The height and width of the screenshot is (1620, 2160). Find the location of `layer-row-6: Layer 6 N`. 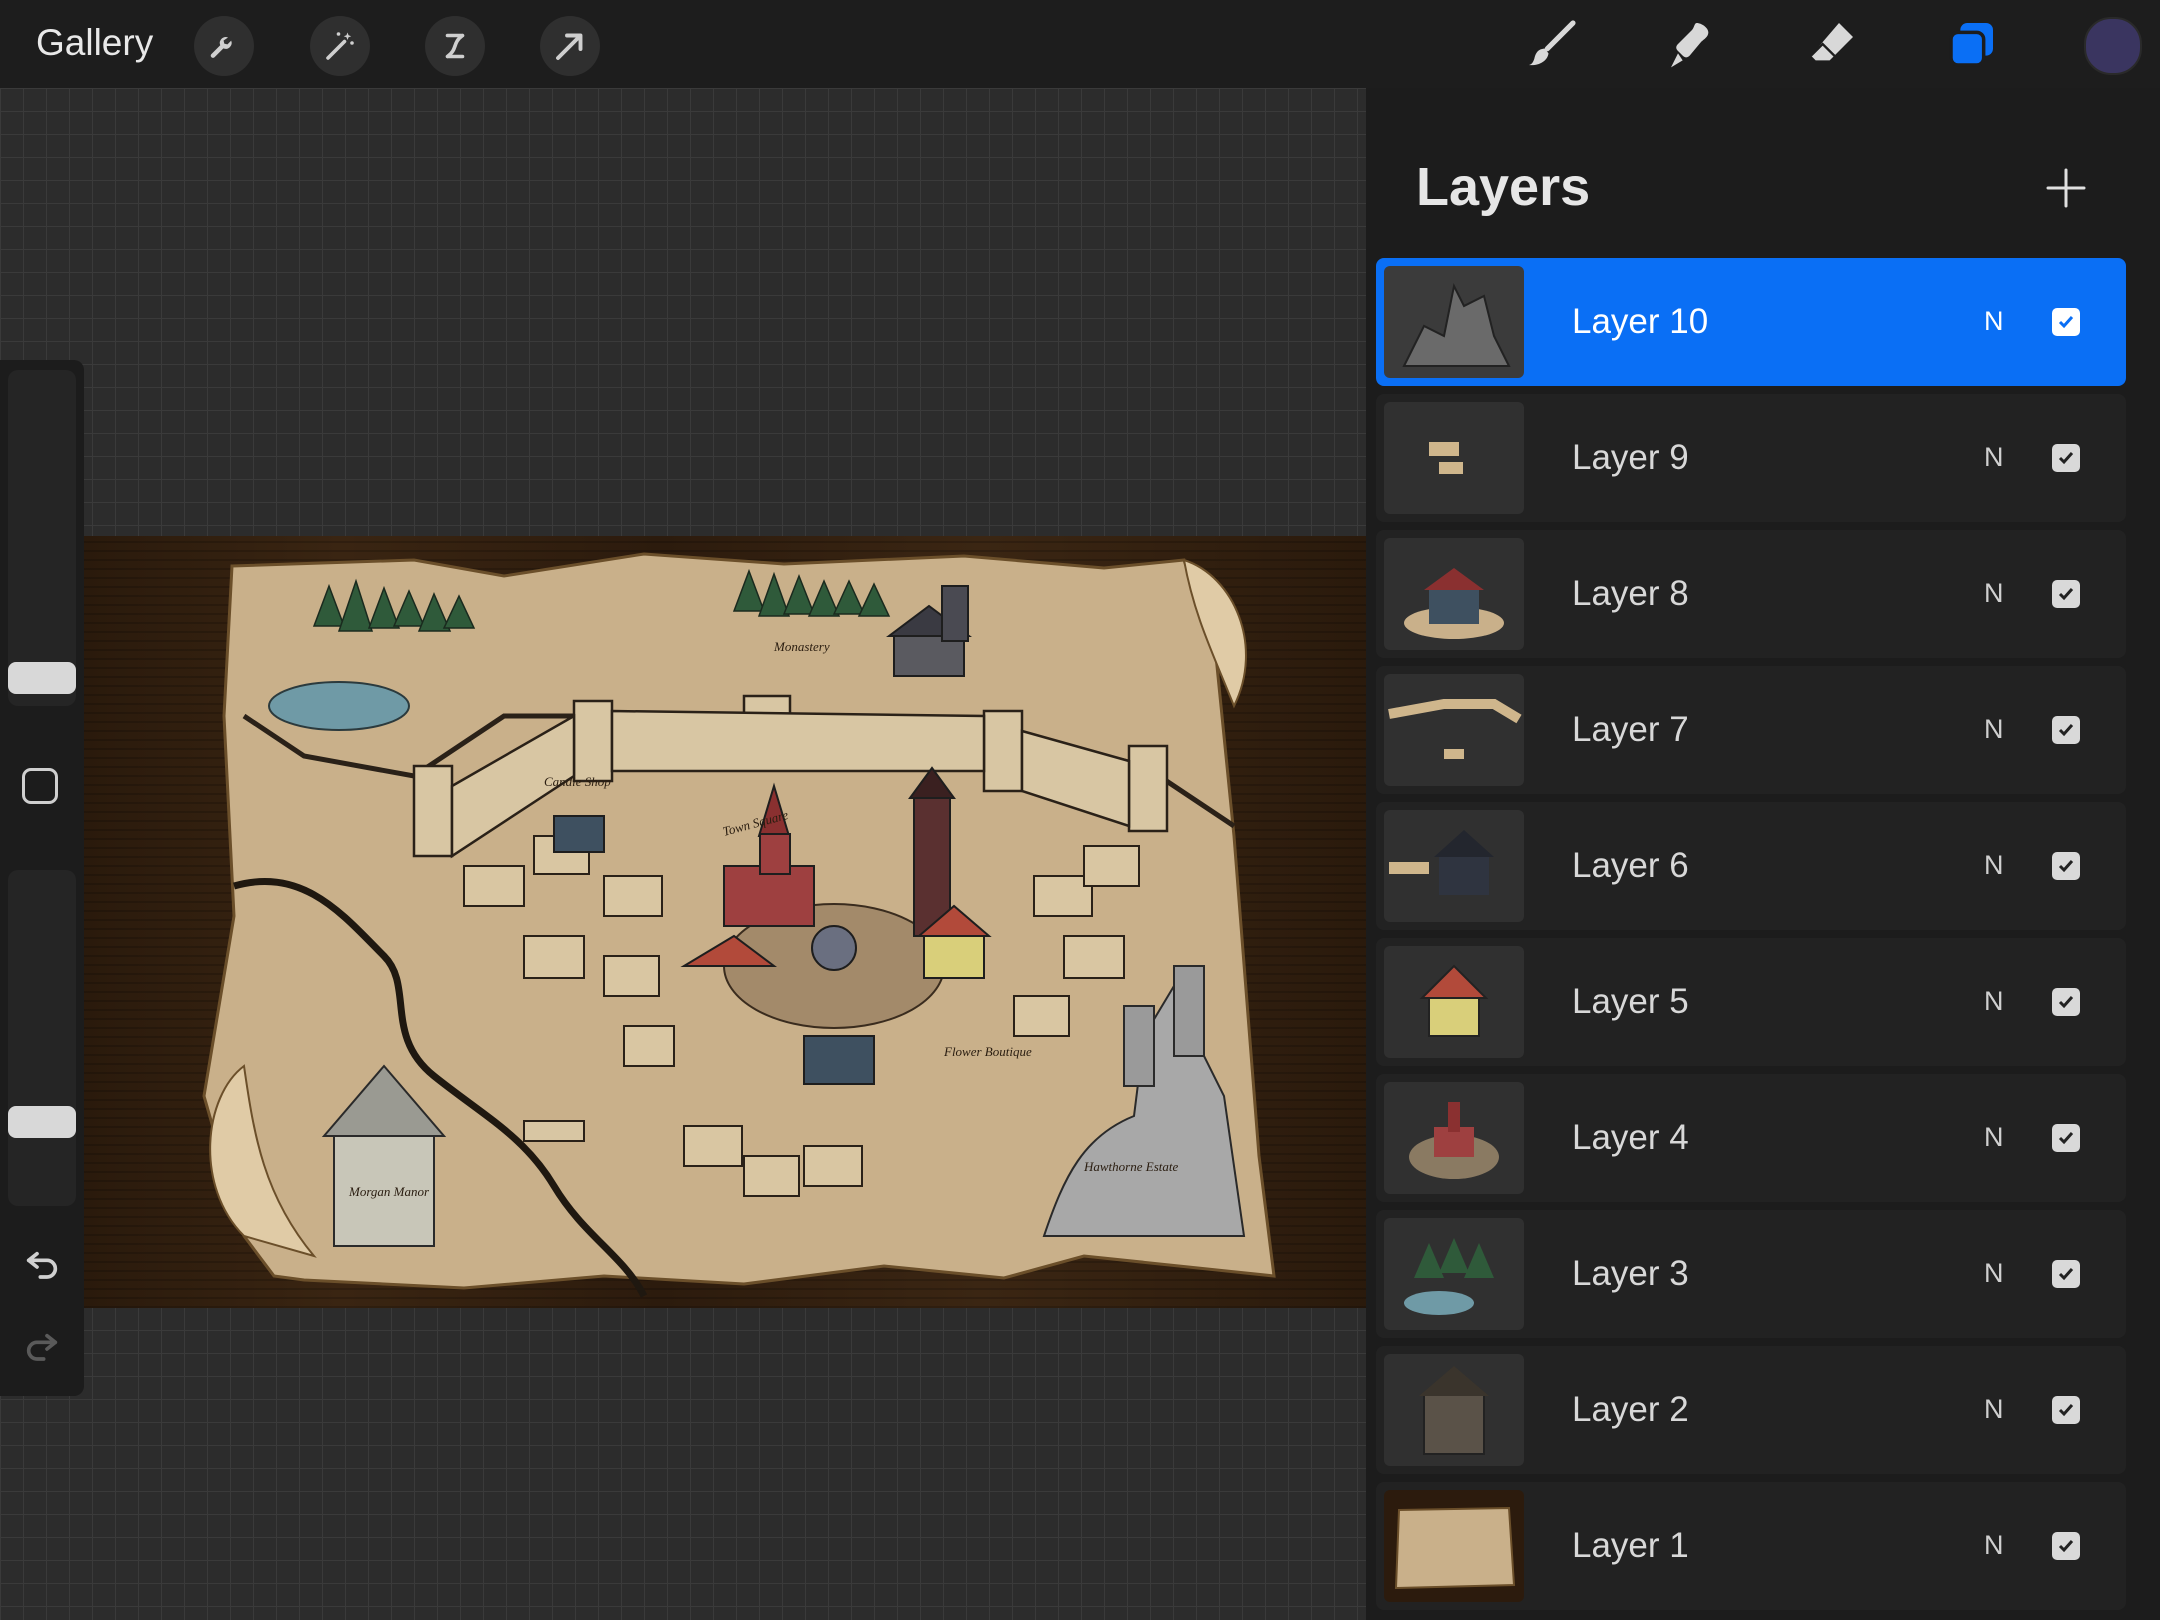

layer-row-6: Layer 6 N is located at coordinates (1751, 866).